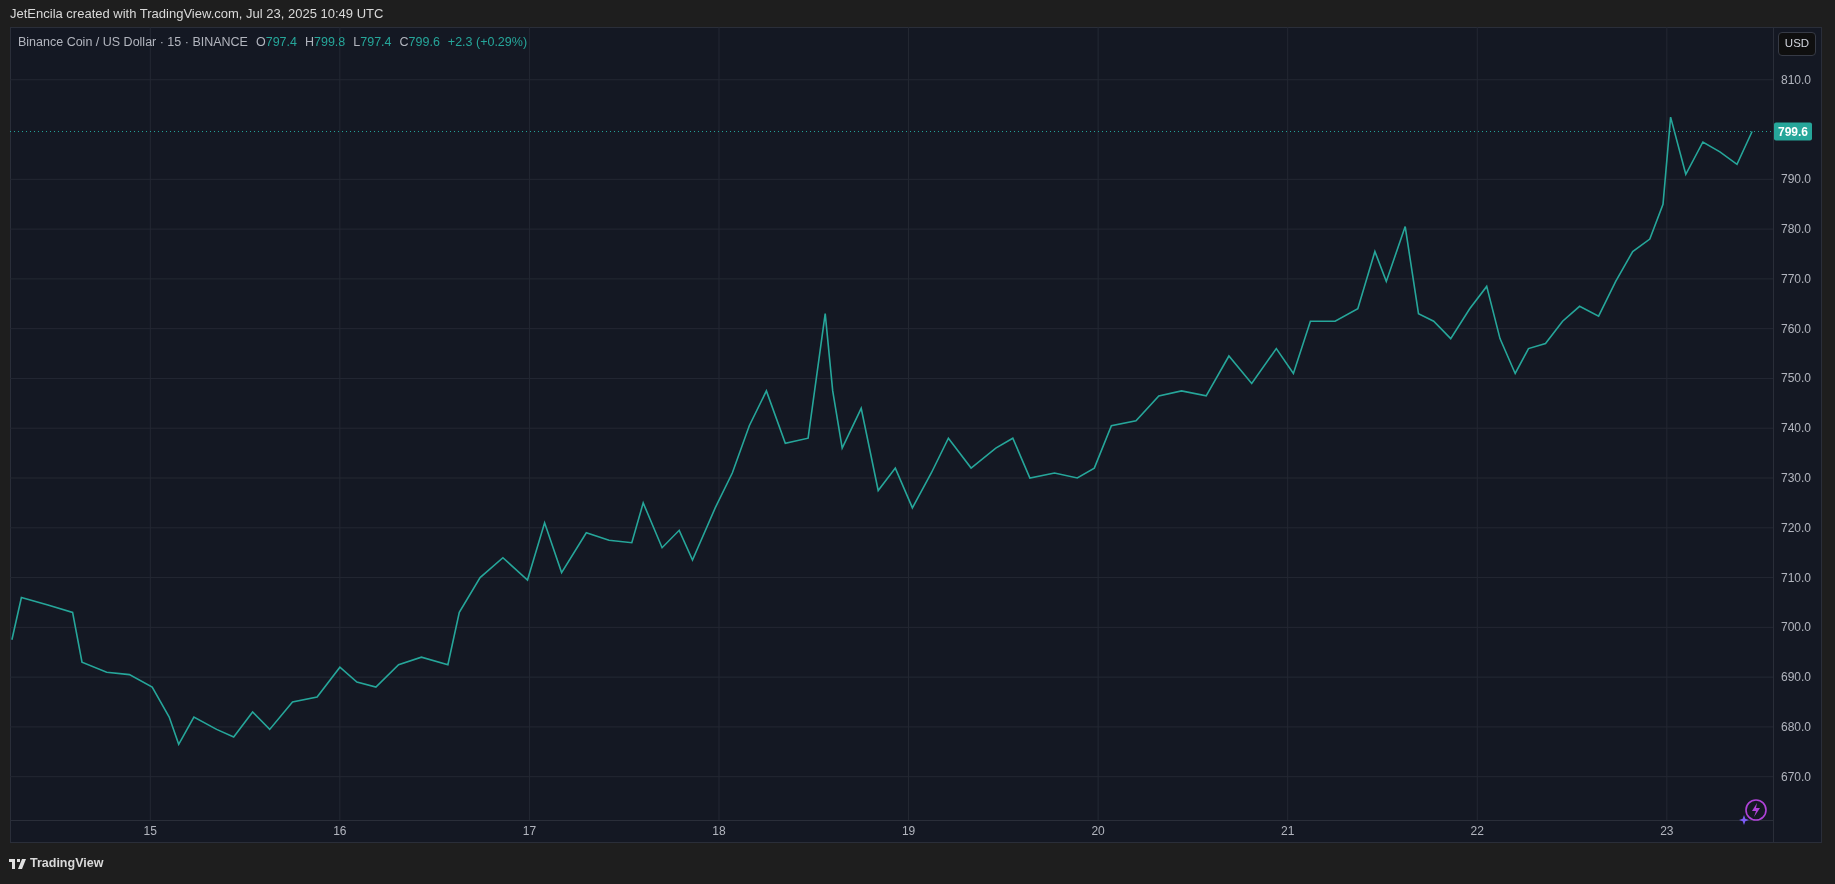  What do you see at coordinates (1796, 229) in the screenshot?
I see `price-axis-label: 780.0` at bounding box center [1796, 229].